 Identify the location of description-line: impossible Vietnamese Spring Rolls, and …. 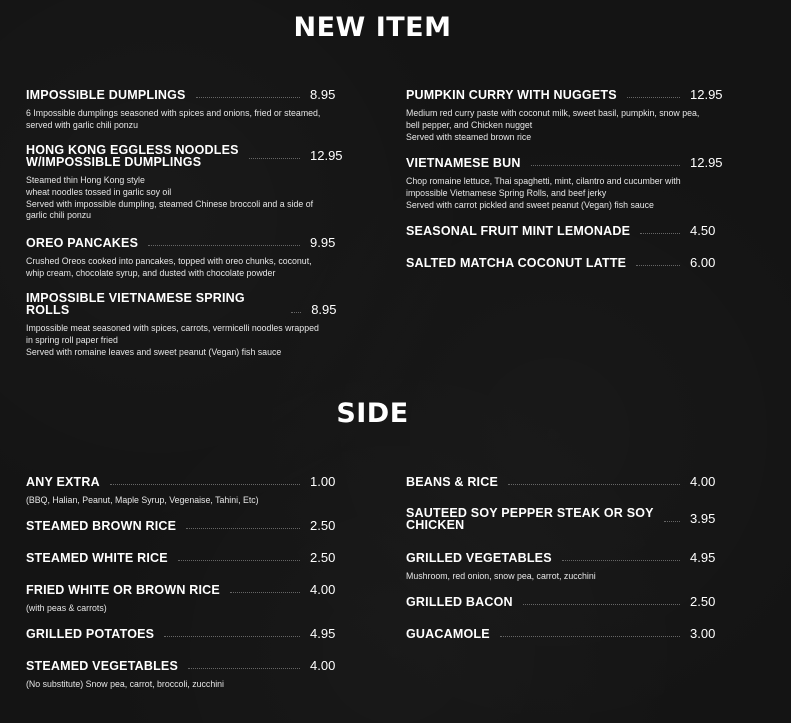
(506, 192).